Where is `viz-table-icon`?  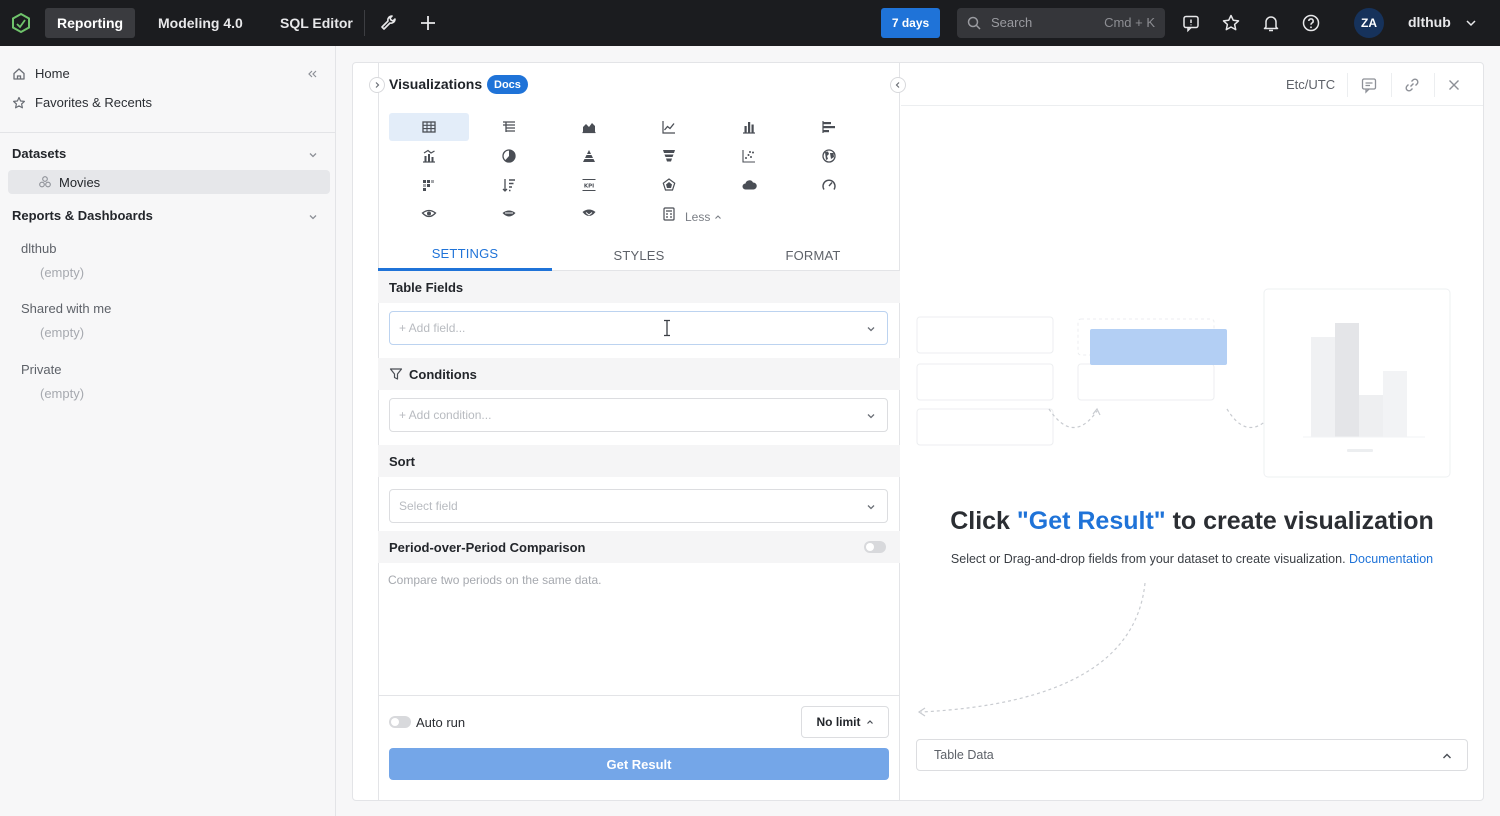
viz-table-icon is located at coordinates (429, 127).